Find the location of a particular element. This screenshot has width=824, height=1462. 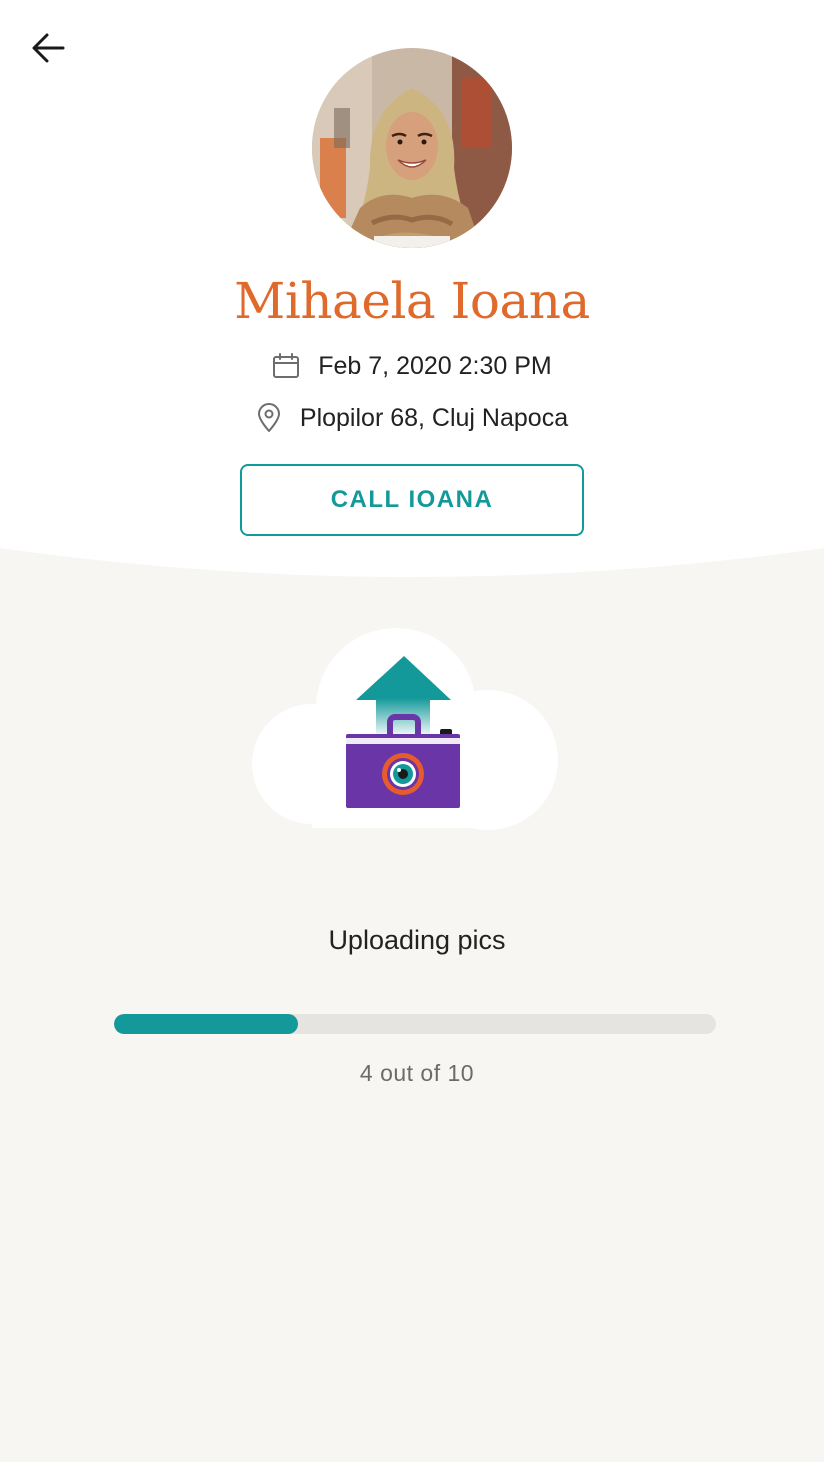

call-button-label: CALL IOANA is located at coordinates (412, 499).